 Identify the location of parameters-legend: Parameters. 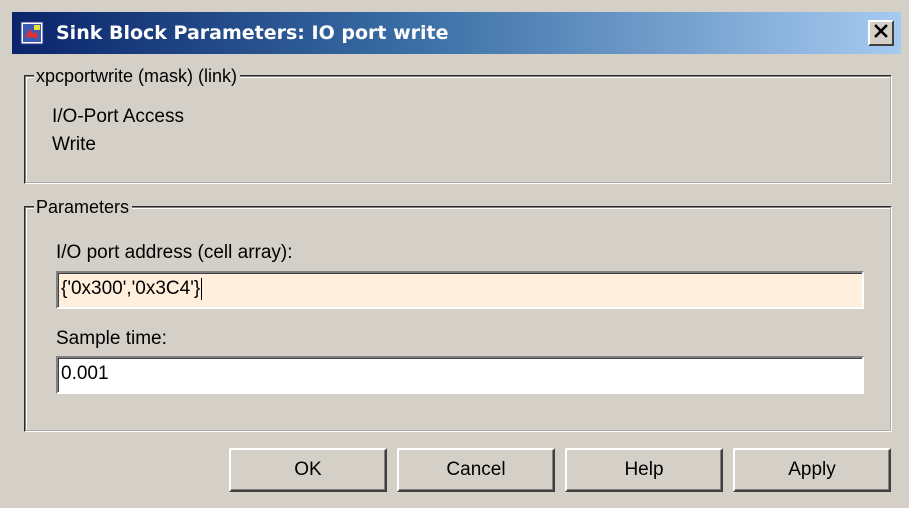
(83, 207).